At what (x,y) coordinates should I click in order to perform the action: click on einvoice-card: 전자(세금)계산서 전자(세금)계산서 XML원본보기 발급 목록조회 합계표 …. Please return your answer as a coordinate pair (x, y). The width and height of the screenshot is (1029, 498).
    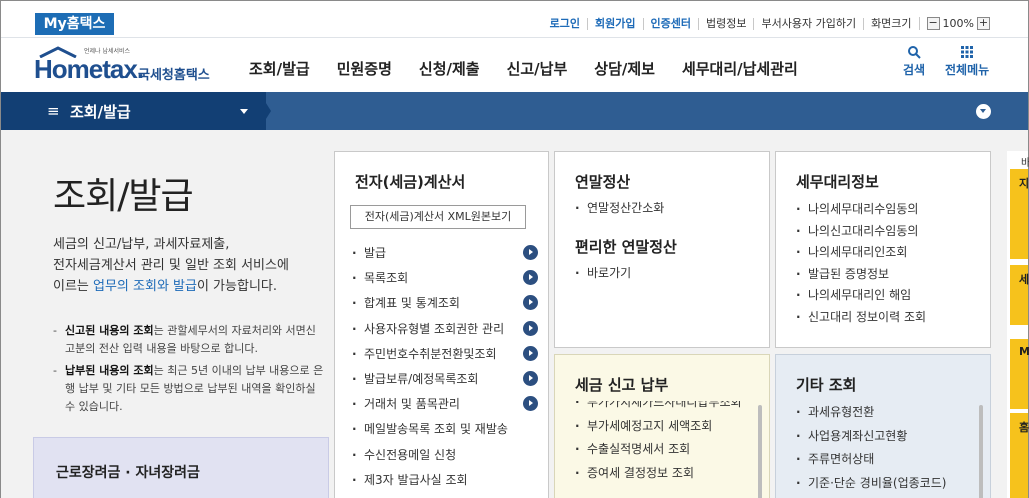
    Looking at the image, I should click on (441, 324).